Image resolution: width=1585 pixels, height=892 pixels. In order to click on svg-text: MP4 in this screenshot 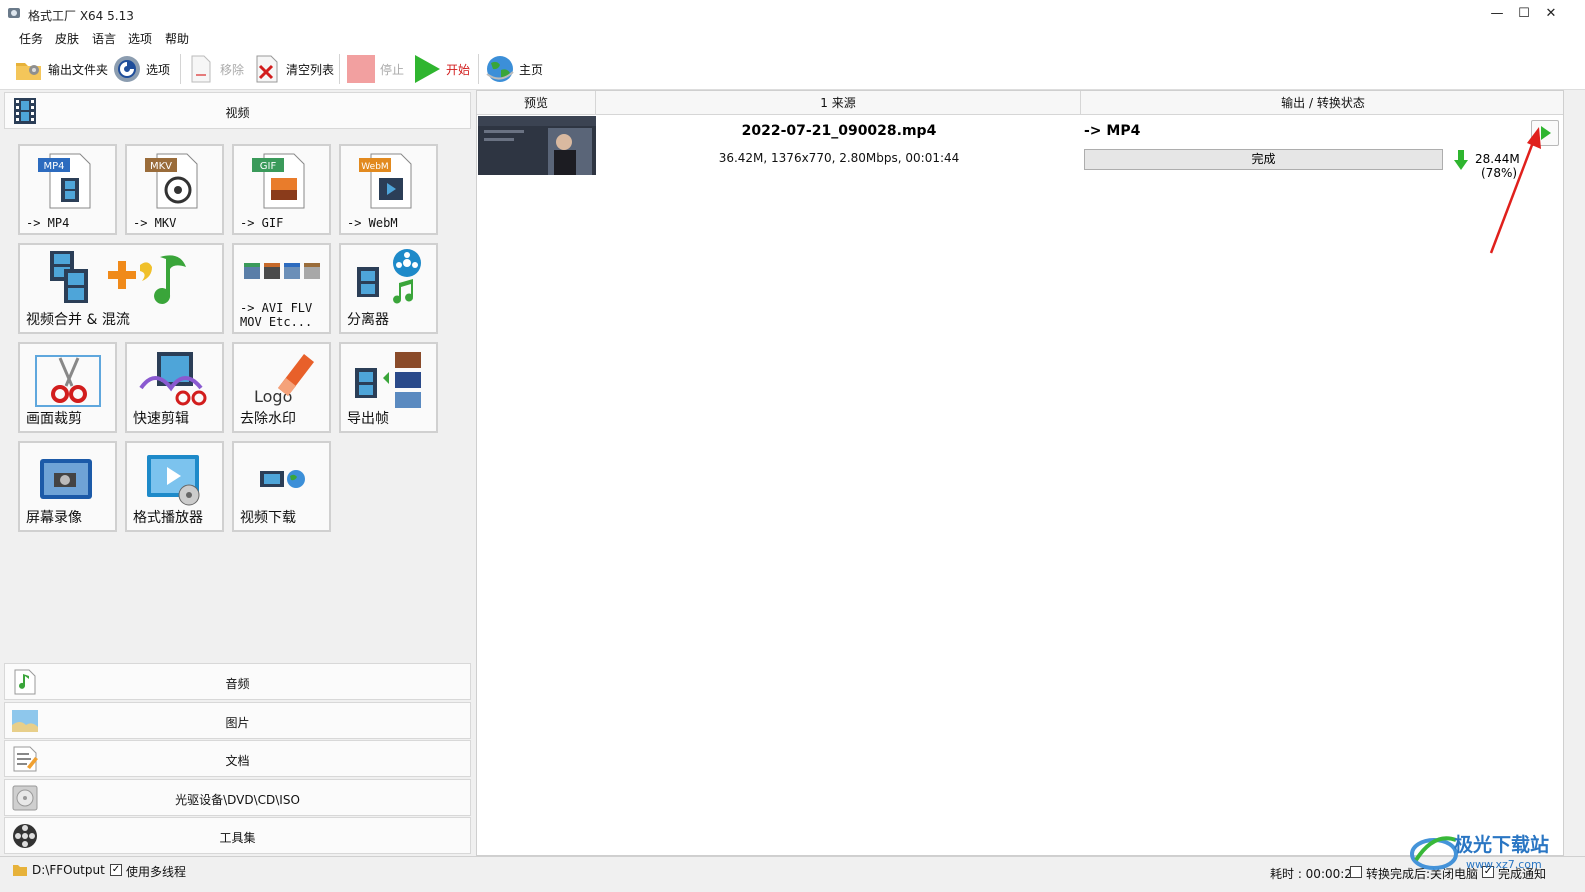, I will do `click(53, 166)`.